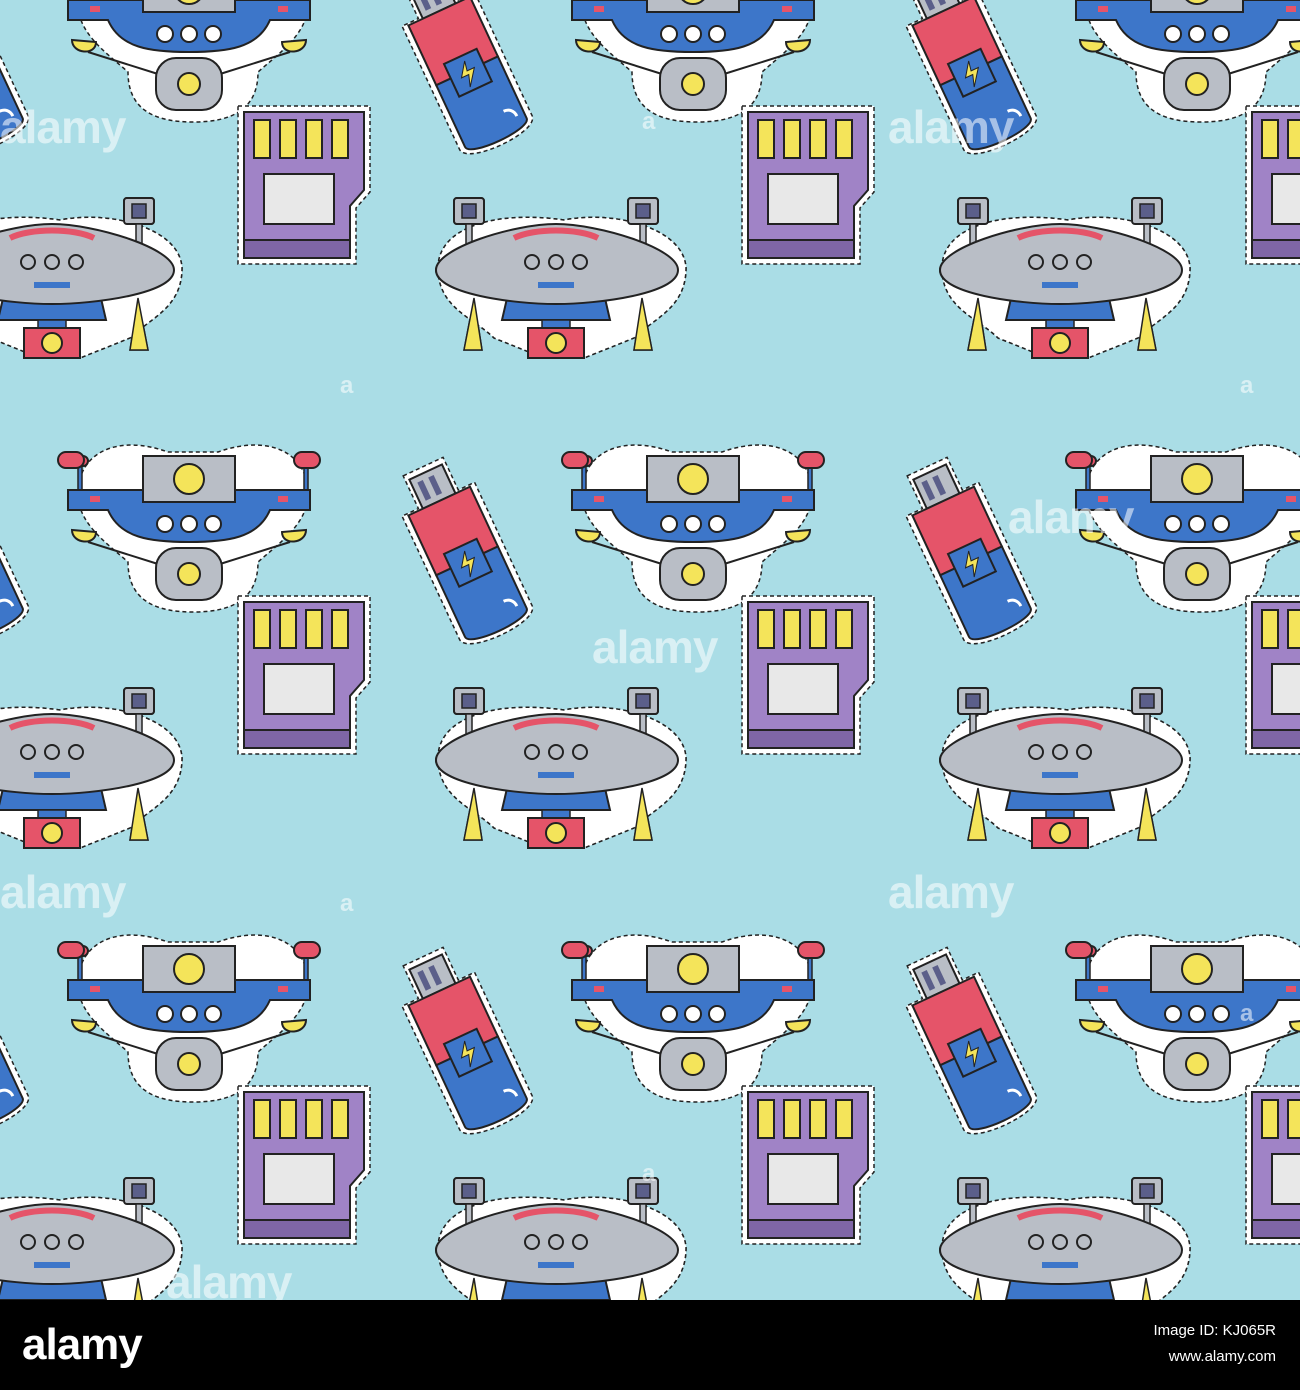  What do you see at coordinates (650, 1345) in the screenshot?
I see `footer-bar: alamy Image ID: KJ065R www.alamy.com` at bounding box center [650, 1345].